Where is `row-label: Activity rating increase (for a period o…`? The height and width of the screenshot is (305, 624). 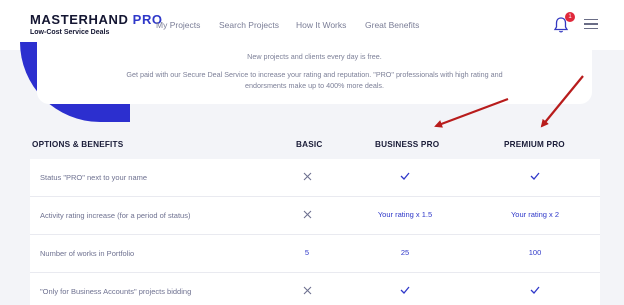
row-label: Activity rating increase (for a period o… is located at coordinates (115, 215).